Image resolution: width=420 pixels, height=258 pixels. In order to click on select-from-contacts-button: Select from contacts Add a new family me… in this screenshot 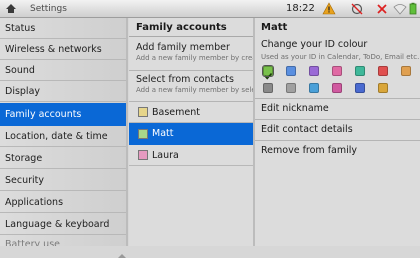, I will do `click(191, 84)`.